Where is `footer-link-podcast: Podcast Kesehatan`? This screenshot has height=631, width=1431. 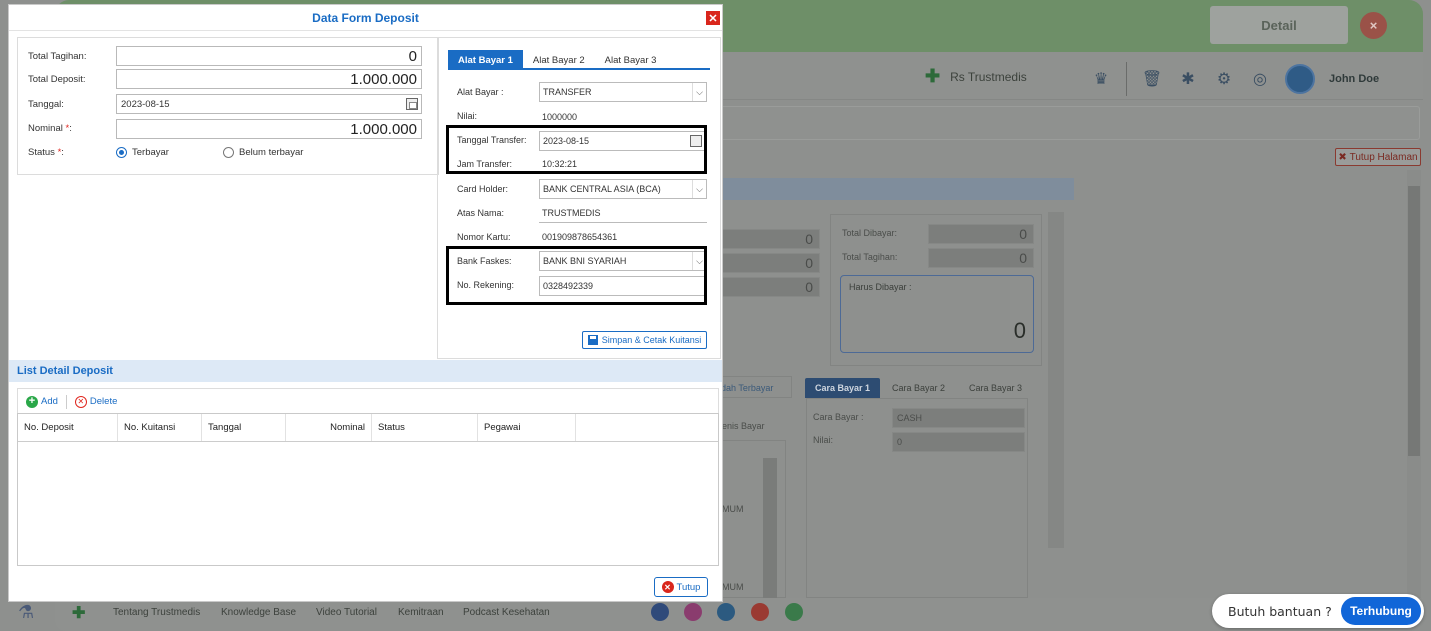 footer-link-podcast: Podcast Kesehatan is located at coordinates (506, 612).